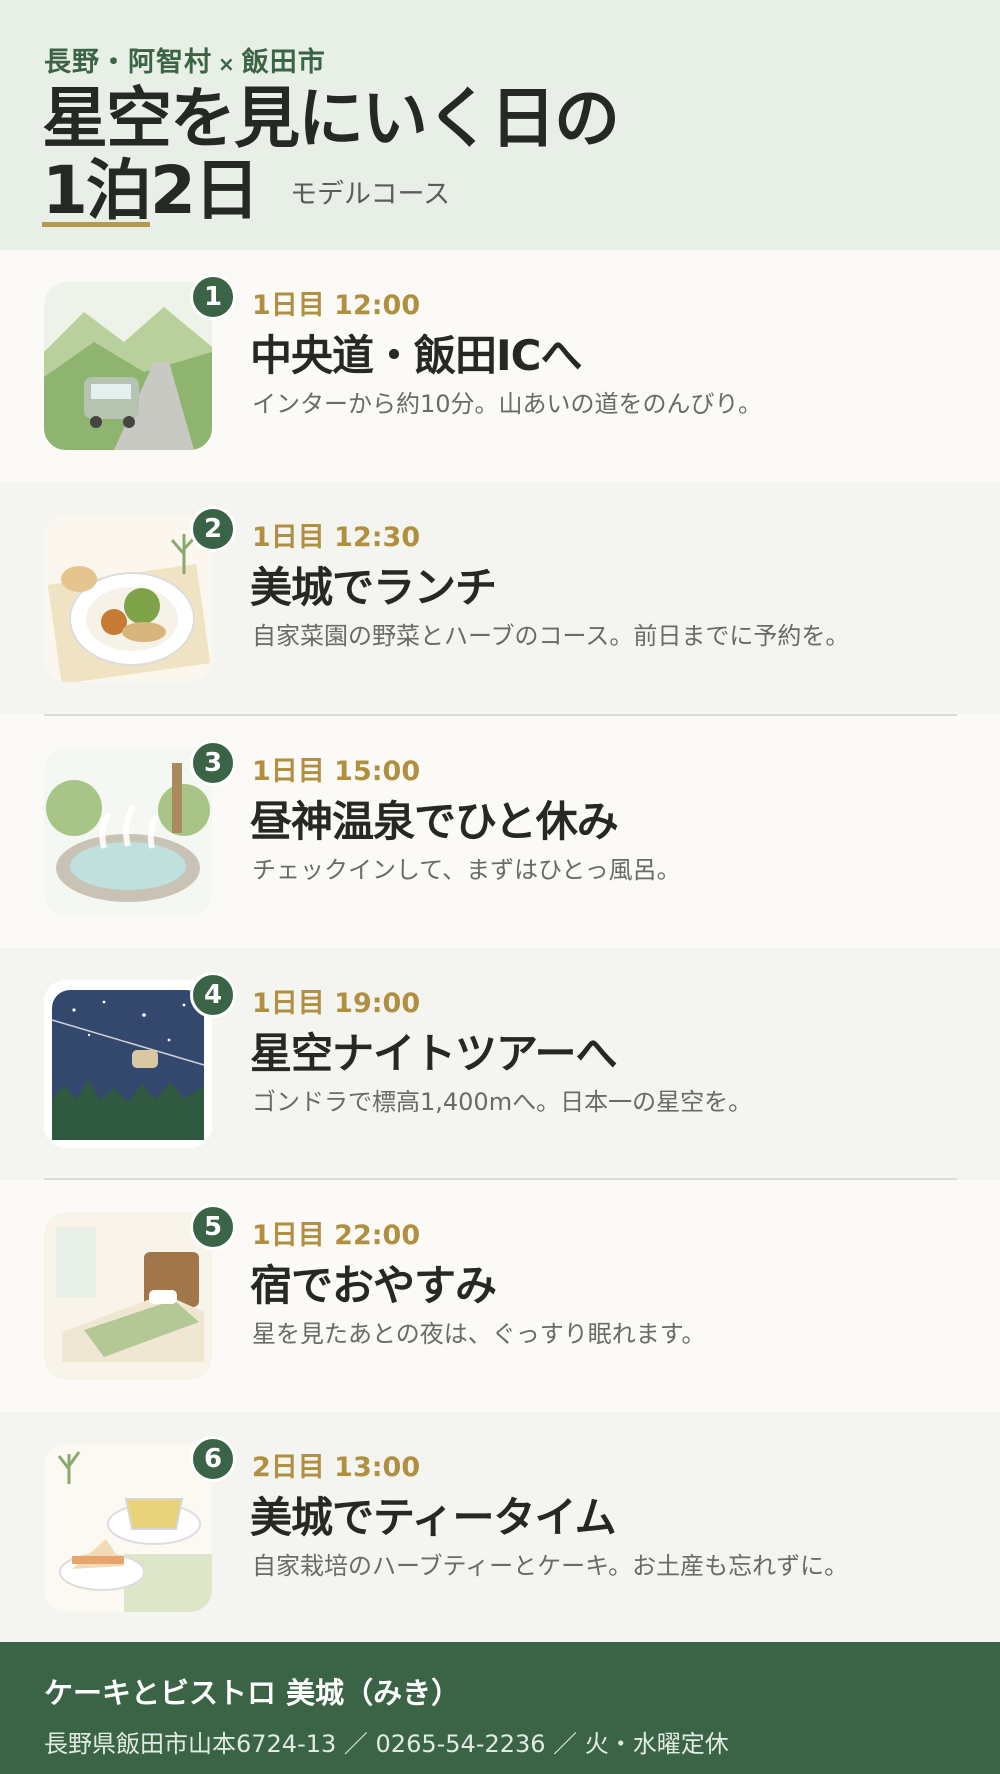  I want to click on bed-icon, so click(128, 1296).